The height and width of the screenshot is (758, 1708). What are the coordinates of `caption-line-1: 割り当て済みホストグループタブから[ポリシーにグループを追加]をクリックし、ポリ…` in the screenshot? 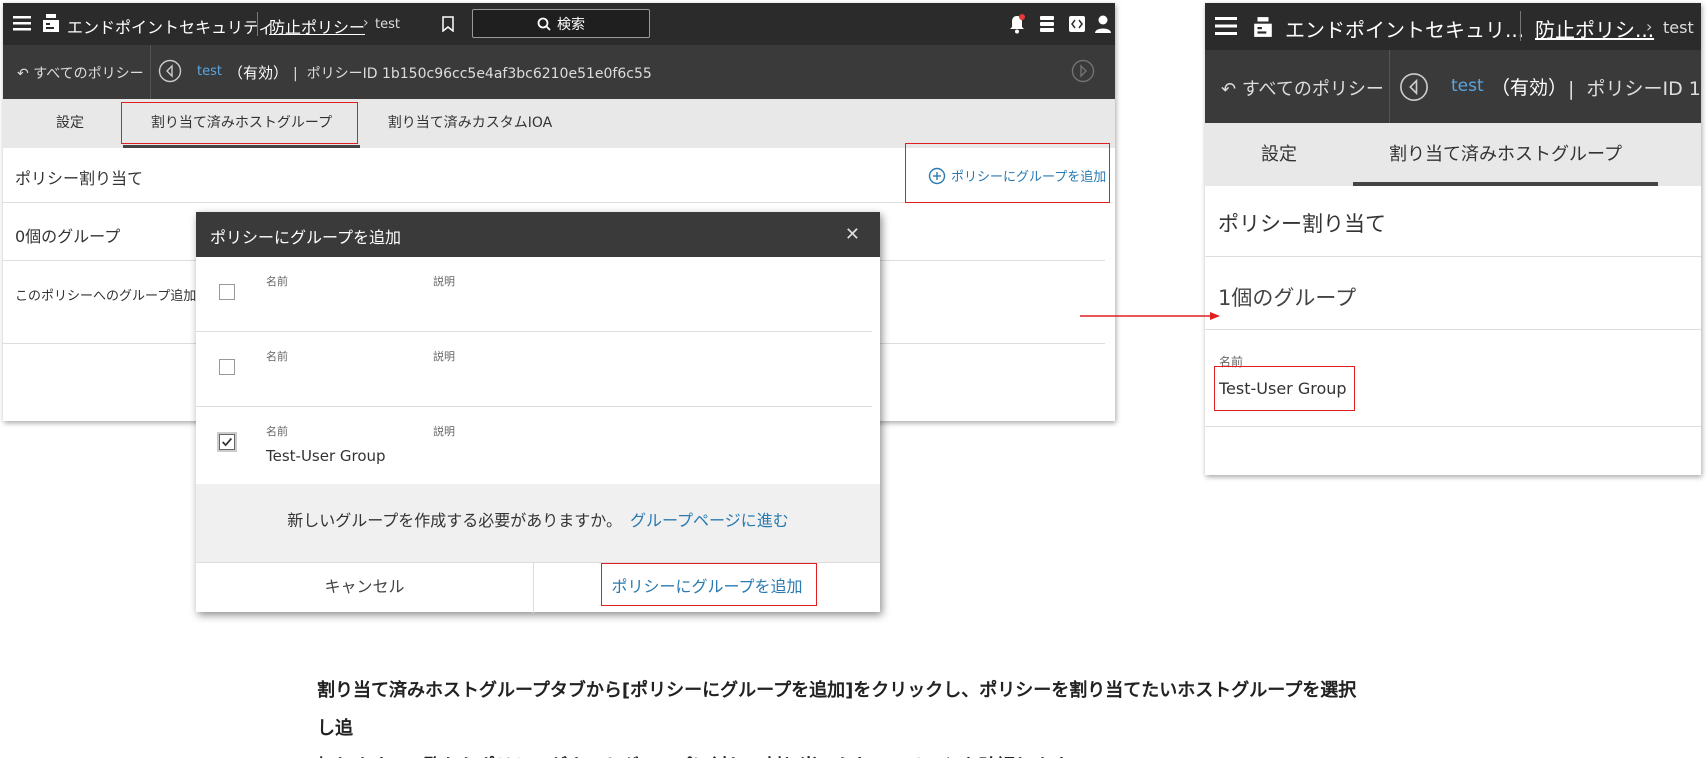 It's located at (837, 709).